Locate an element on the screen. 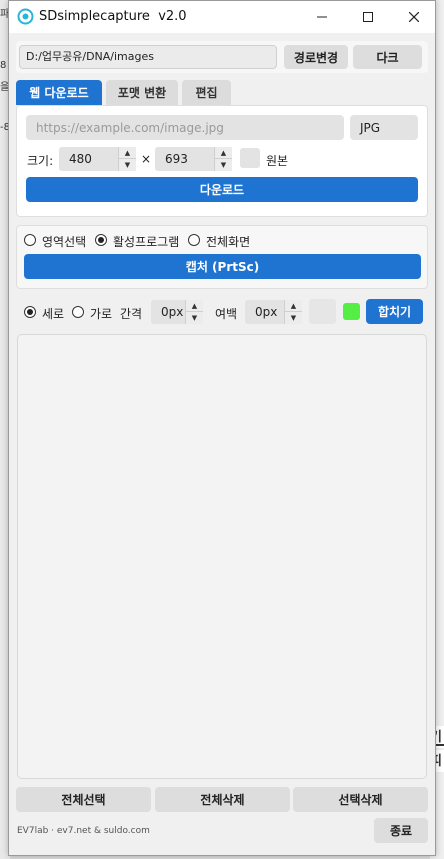 This screenshot has width=444, height=859. minimize-icon is located at coordinates (322, 17).